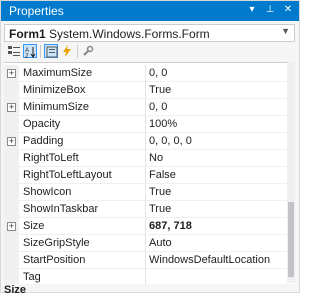 This screenshot has height=296, width=320. Describe the element at coordinates (252, 10) in the screenshot. I see `dropdown-icon: ▾` at that location.